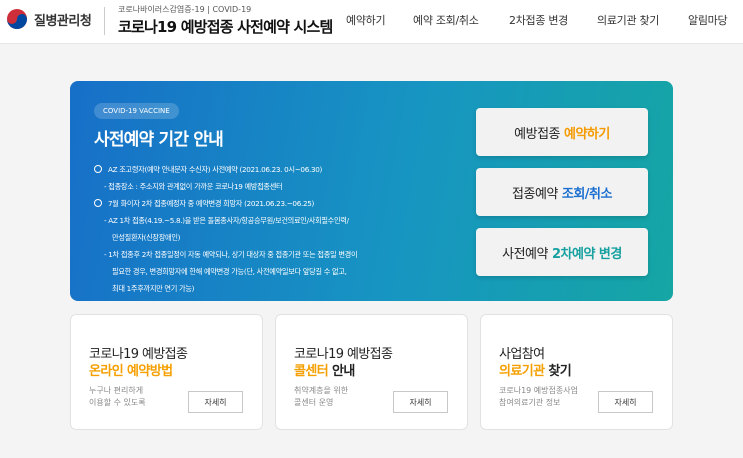 This screenshot has width=743, height=458. I want to click on card-subtitle-rest: 안내, so click(341, 371).